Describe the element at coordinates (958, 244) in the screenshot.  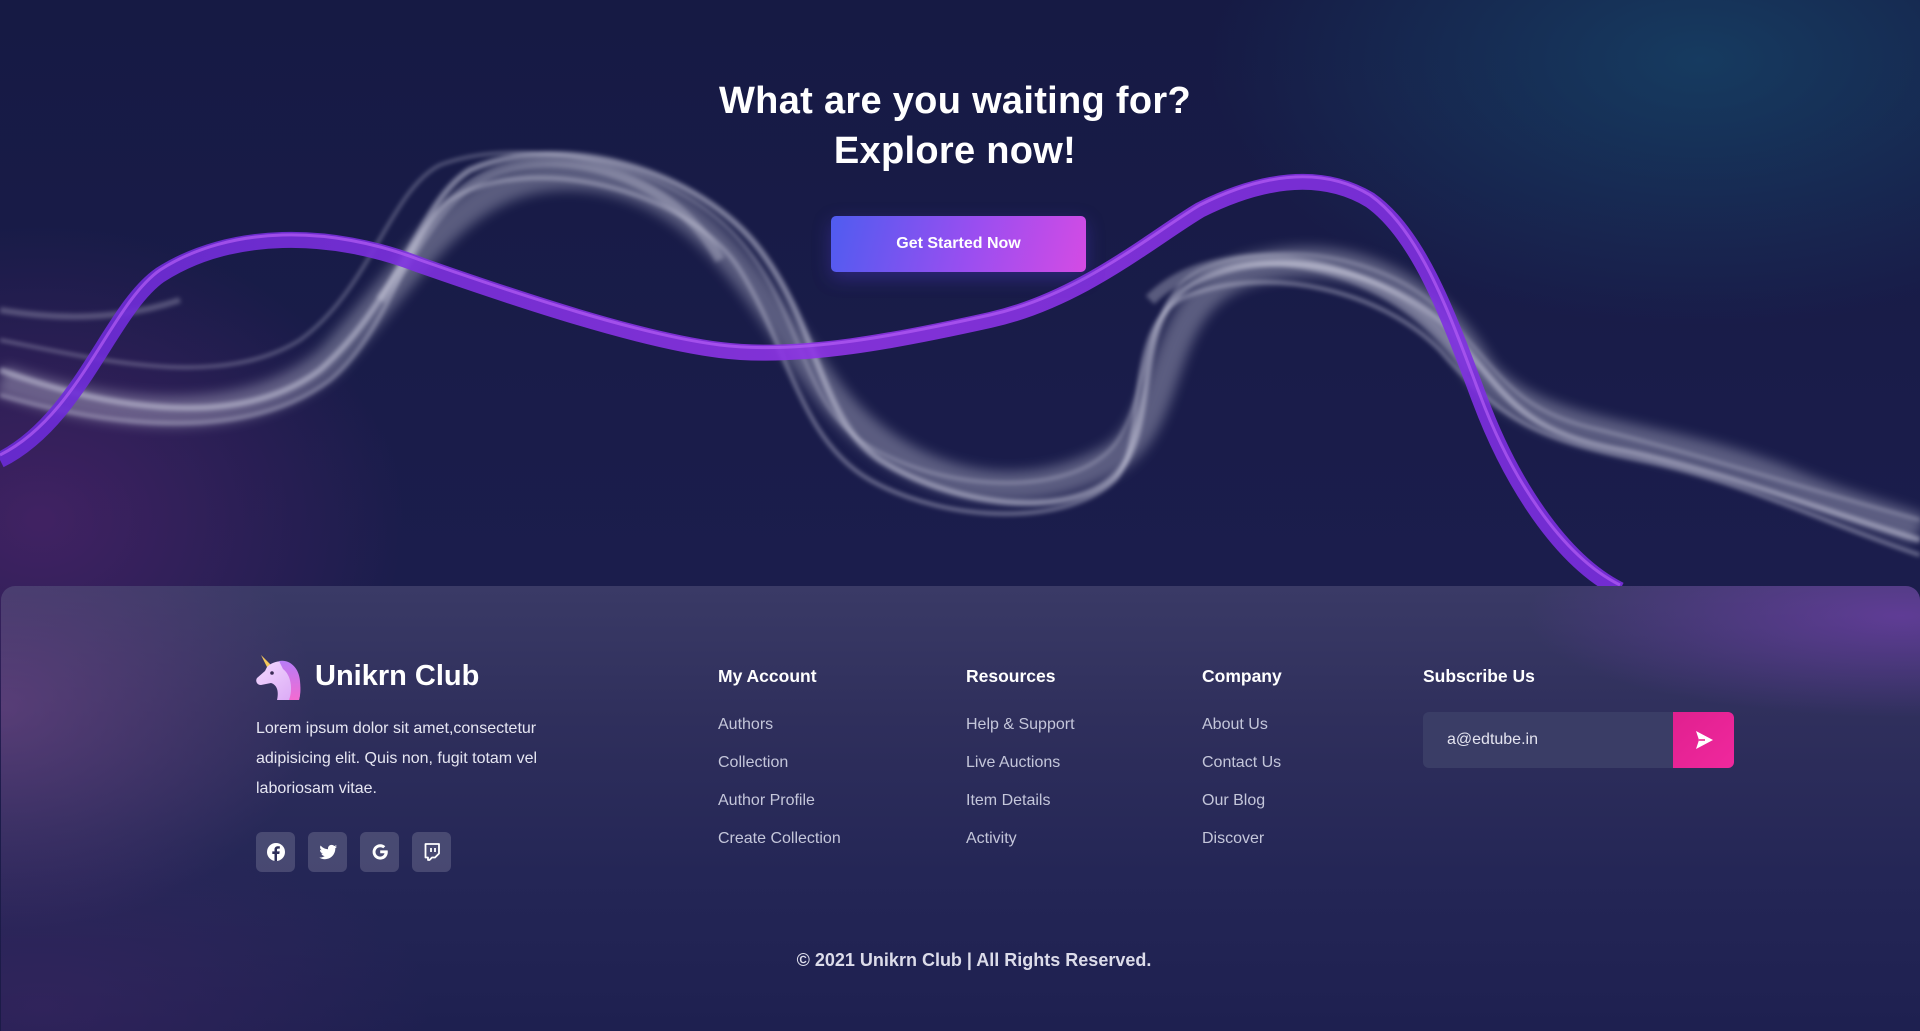
I see `get-started-button: Get Started Now` at that location.